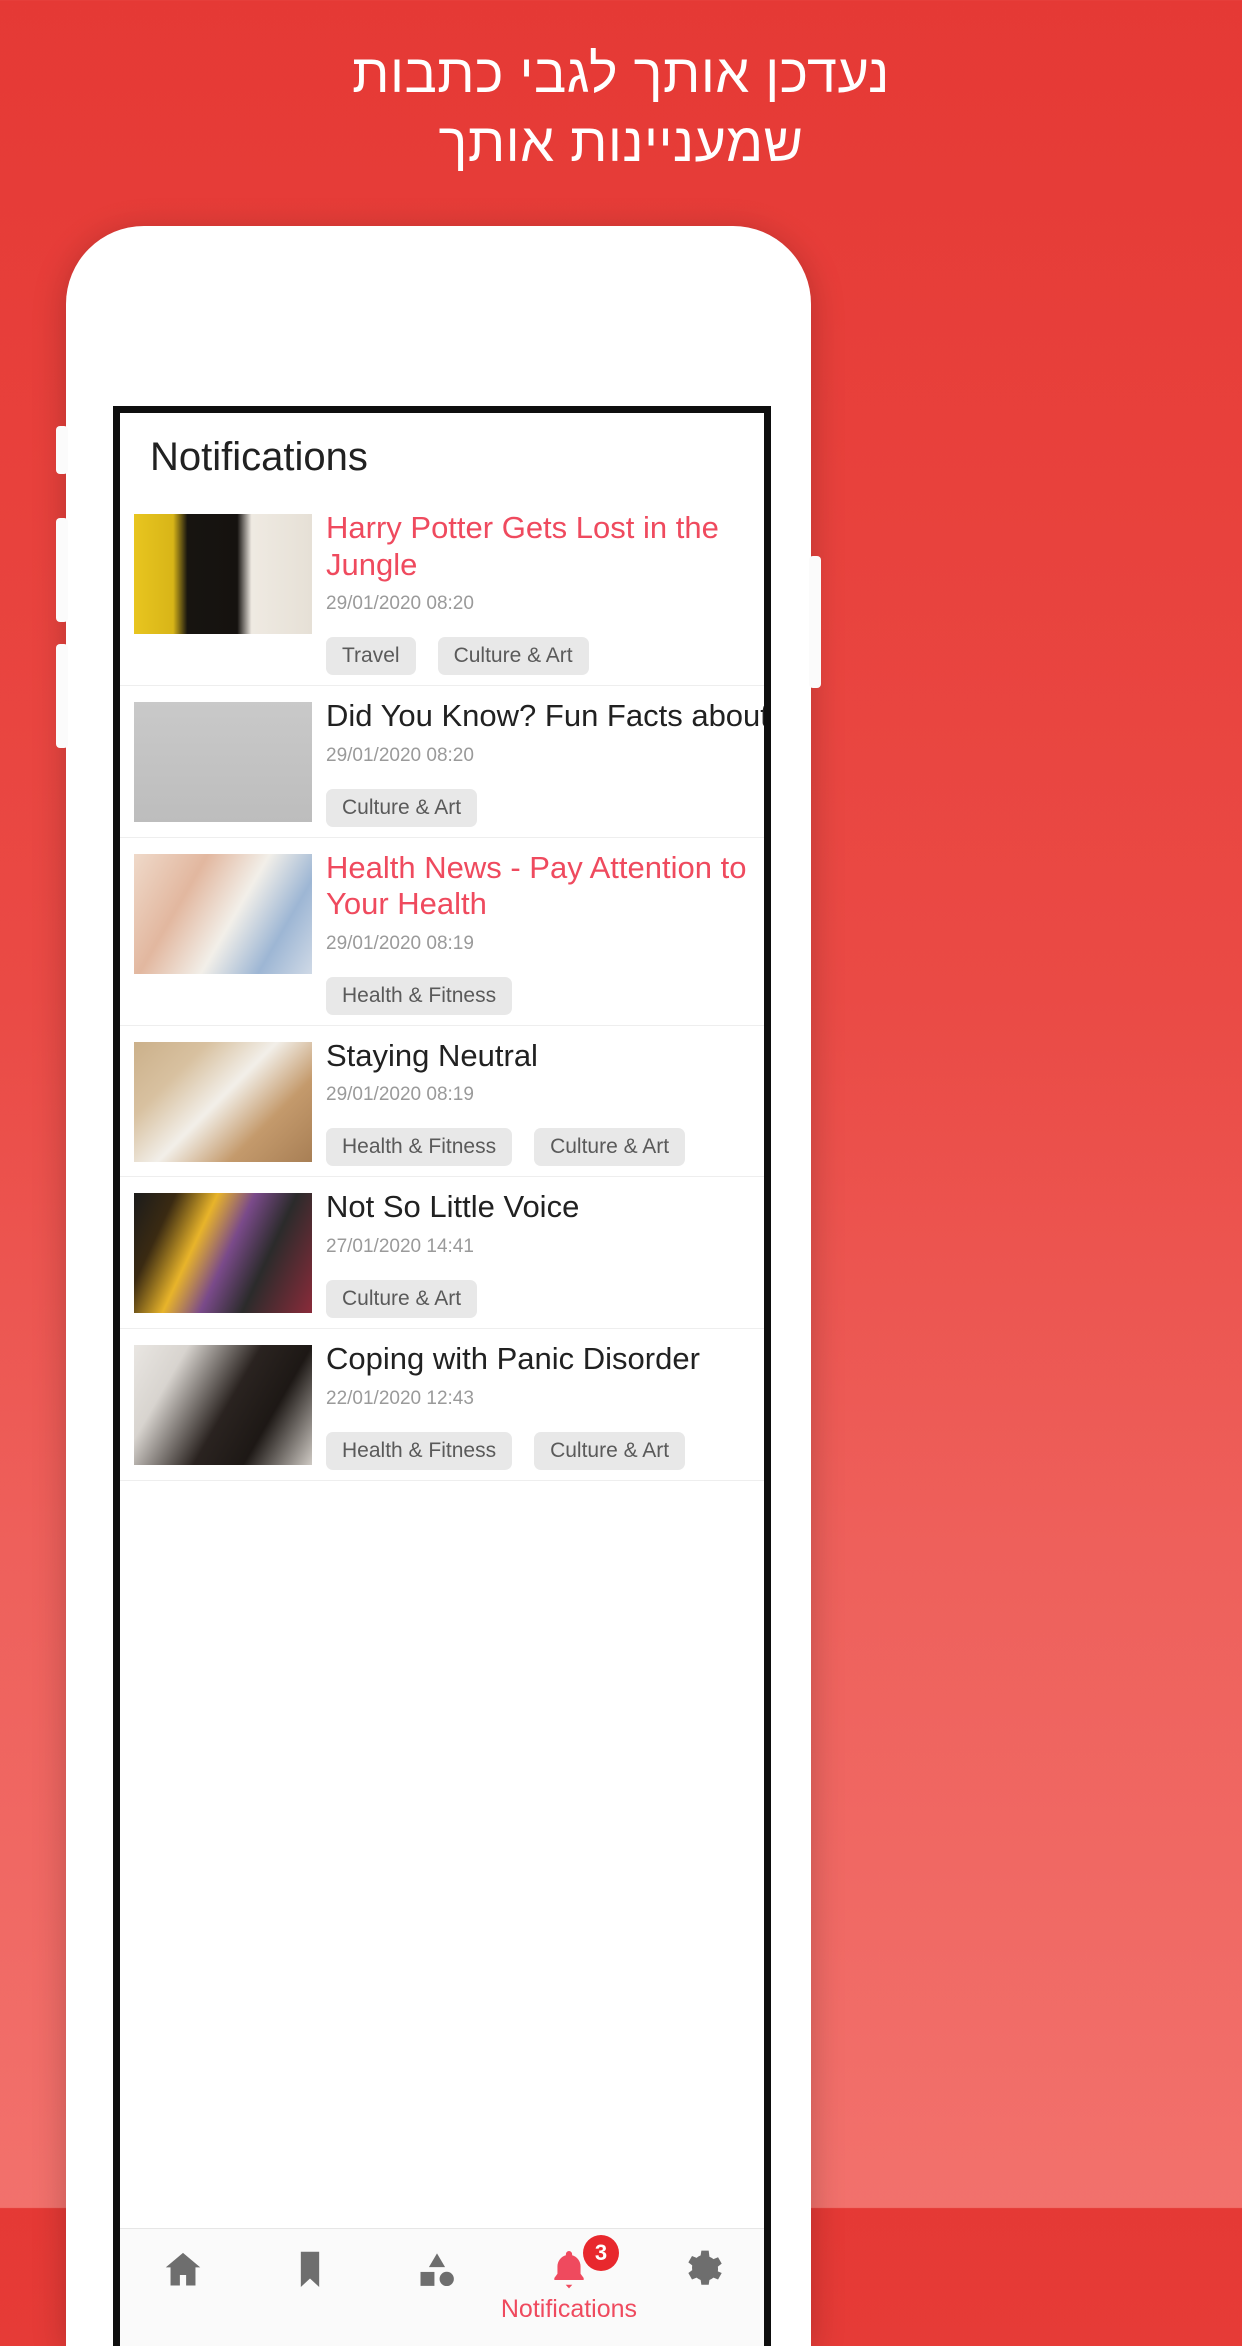 Image resolution: width=1242 pixels, height=2346 pixels. What do you see at coordinates (371, 656) in the screenshot?
I see `category-tag: Travel` at bounding box center [371, 656].